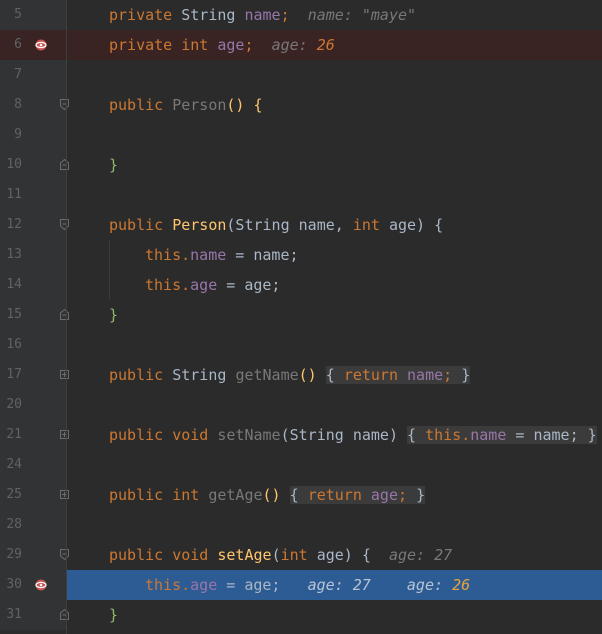 The height and width of the screenshot is (634, 602). I want to click on code-line: 9, so click(301, 135).